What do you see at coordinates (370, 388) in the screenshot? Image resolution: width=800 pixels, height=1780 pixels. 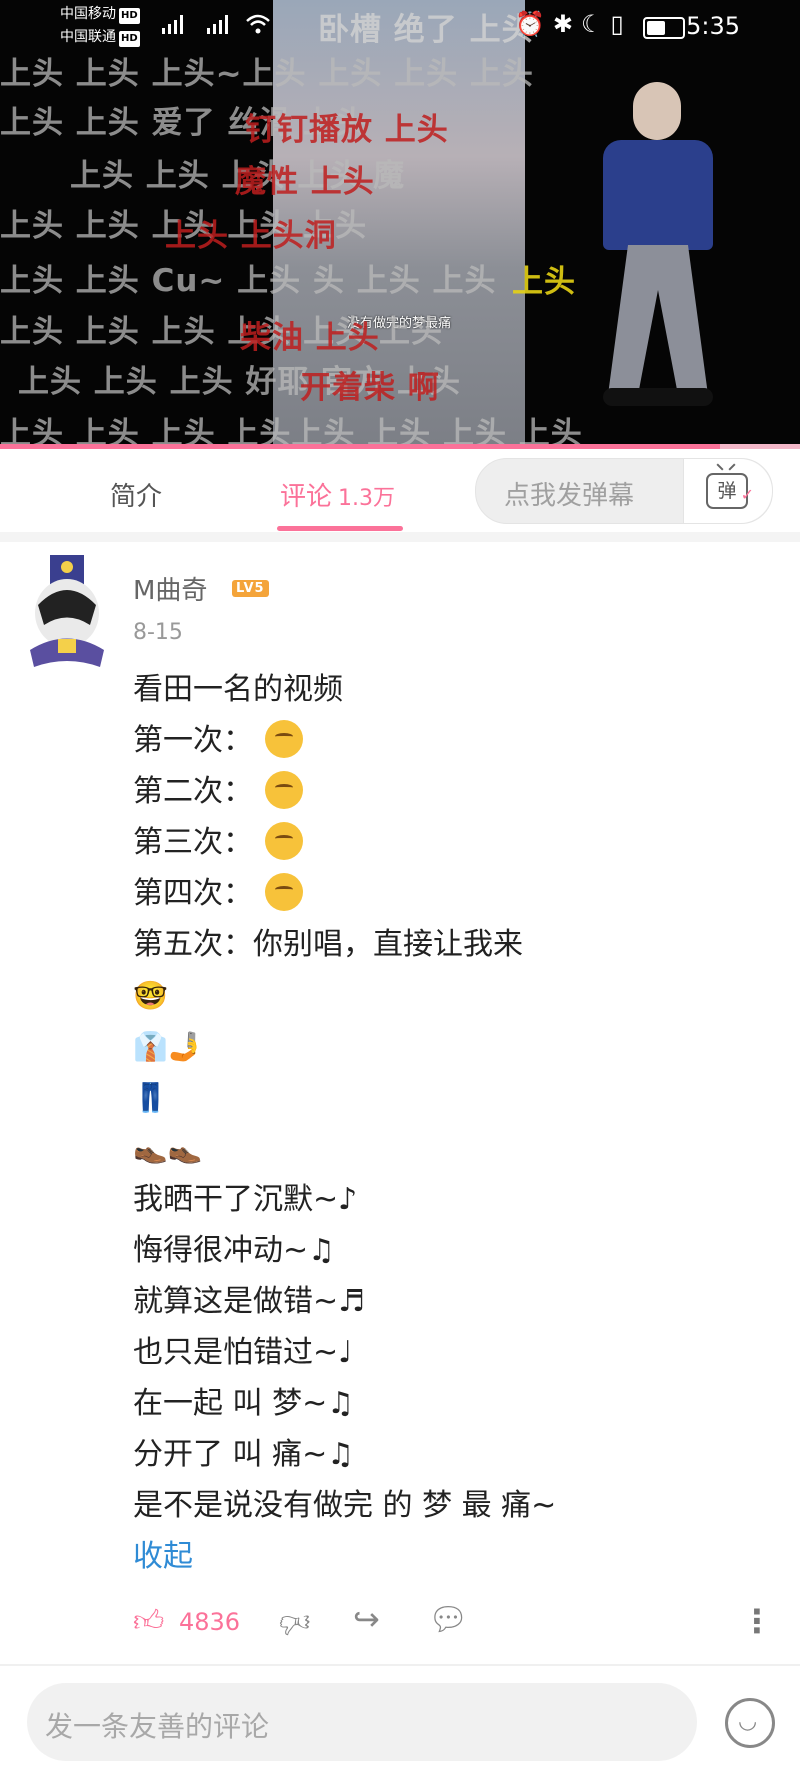 I see `danmaku-red: 开着柴 啊` at bounding box center [370, 388].